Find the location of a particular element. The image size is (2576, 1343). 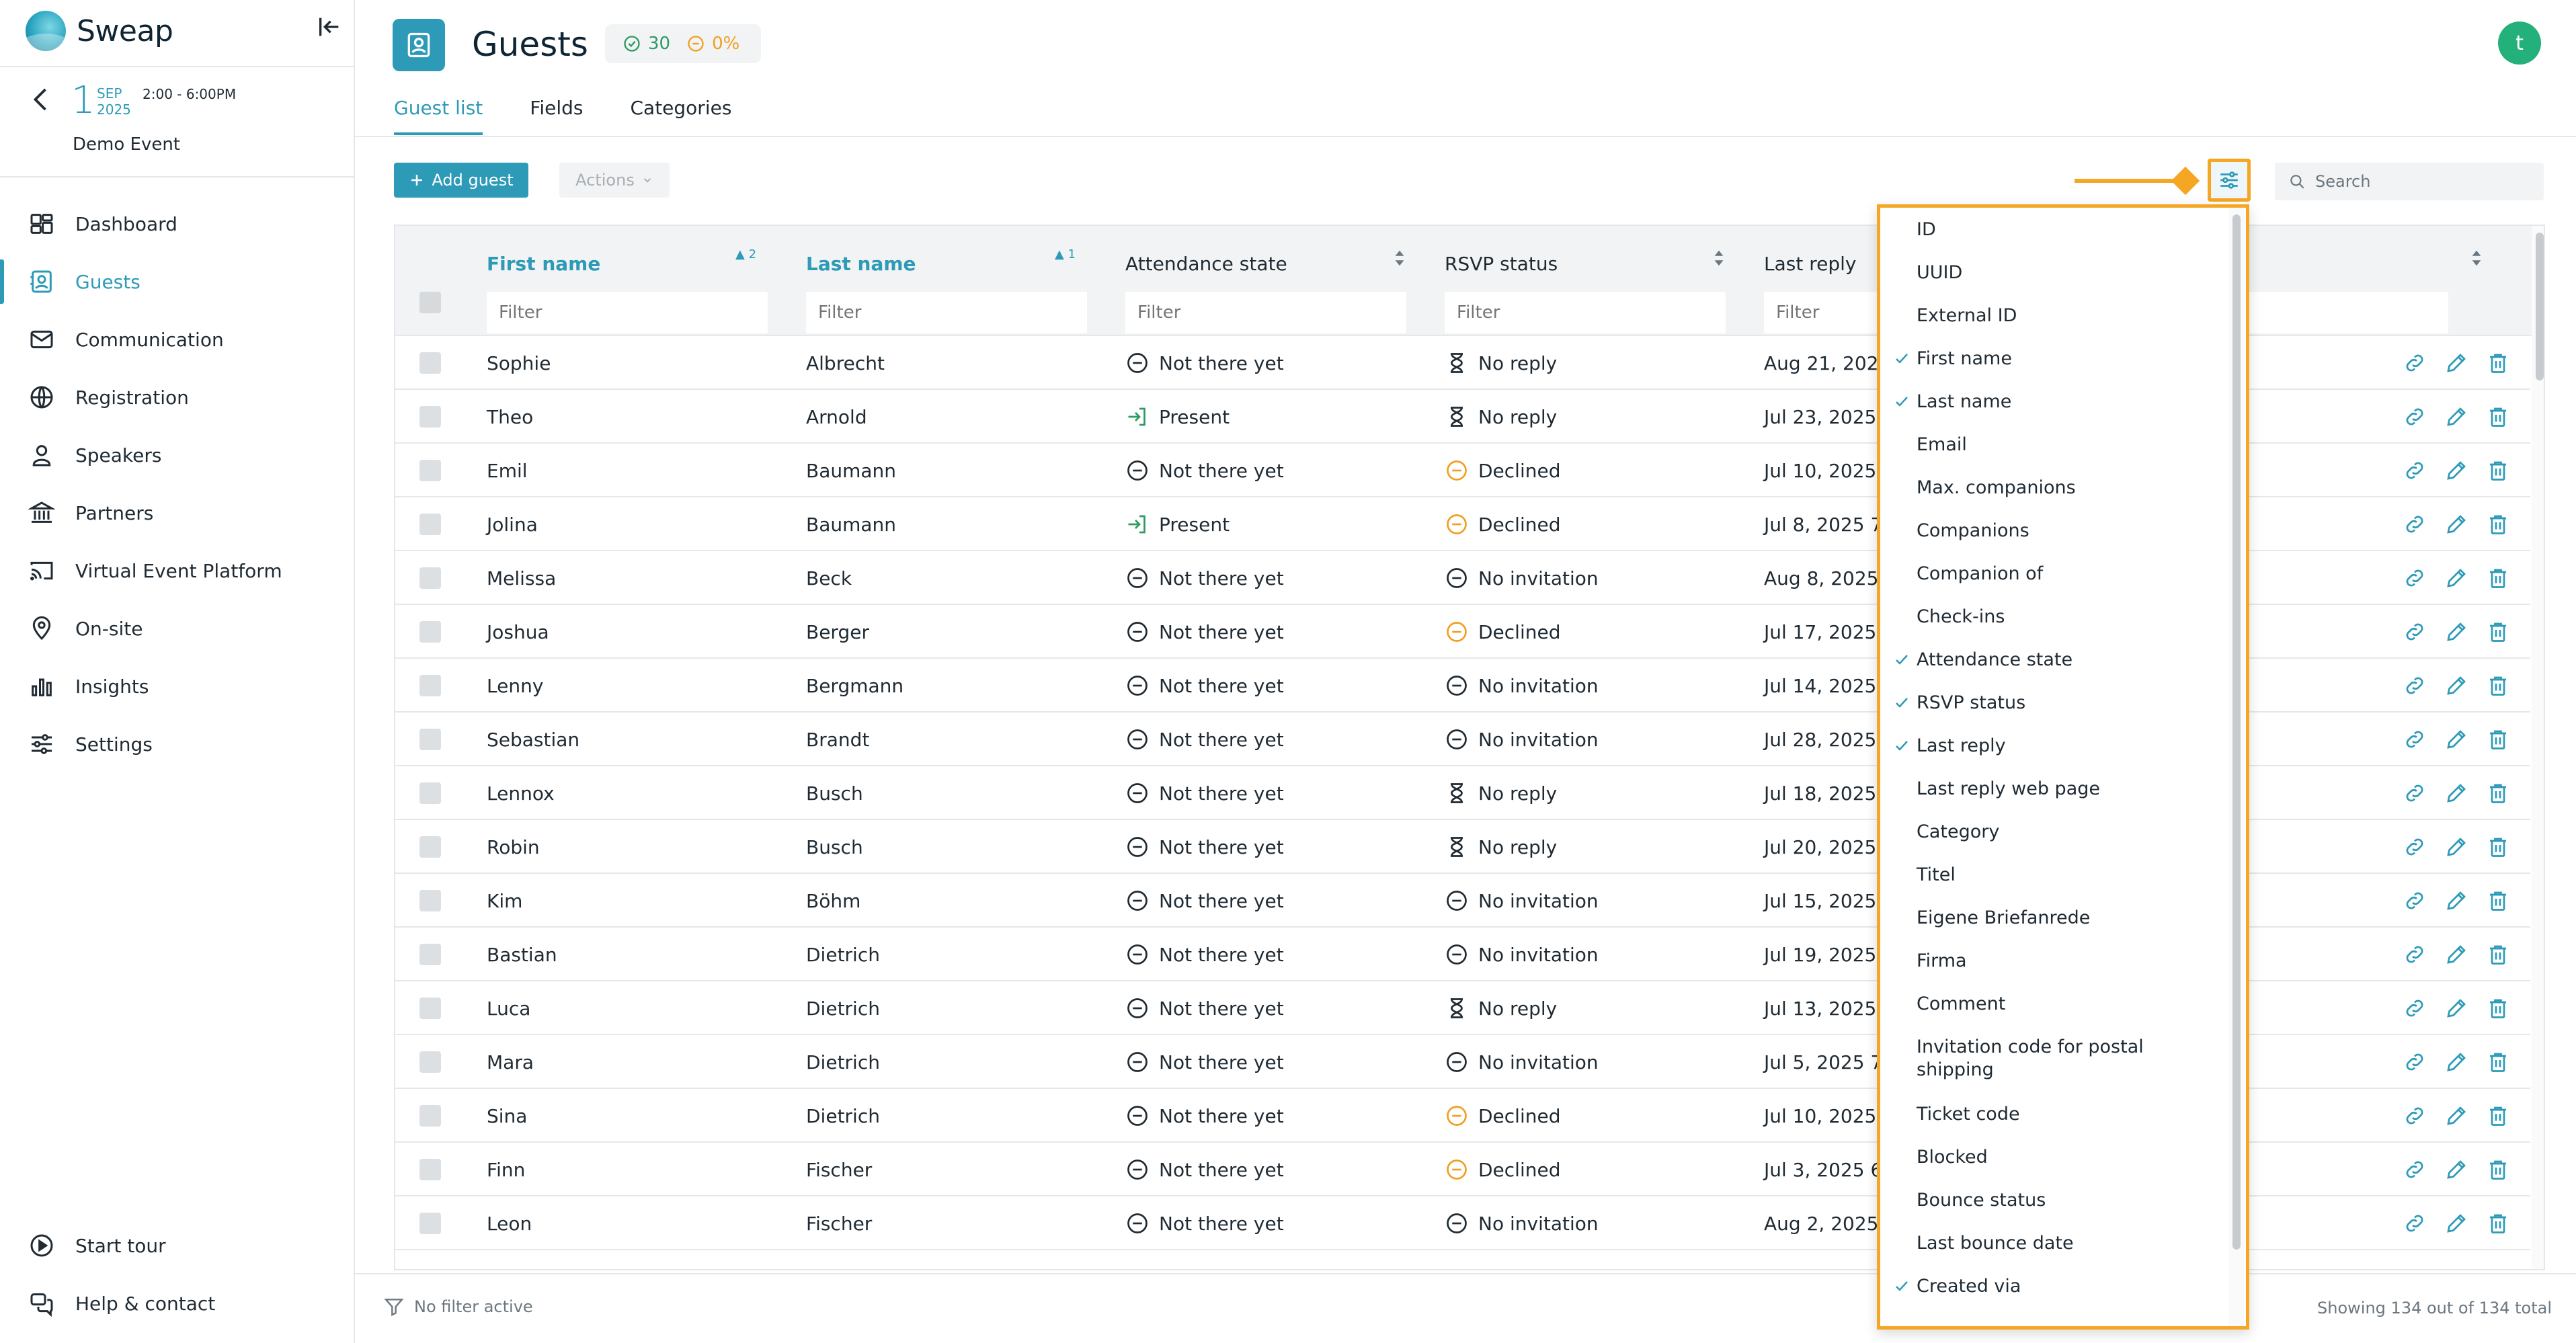

nav-item-settings: Settings is located at coordinates (177, 744).